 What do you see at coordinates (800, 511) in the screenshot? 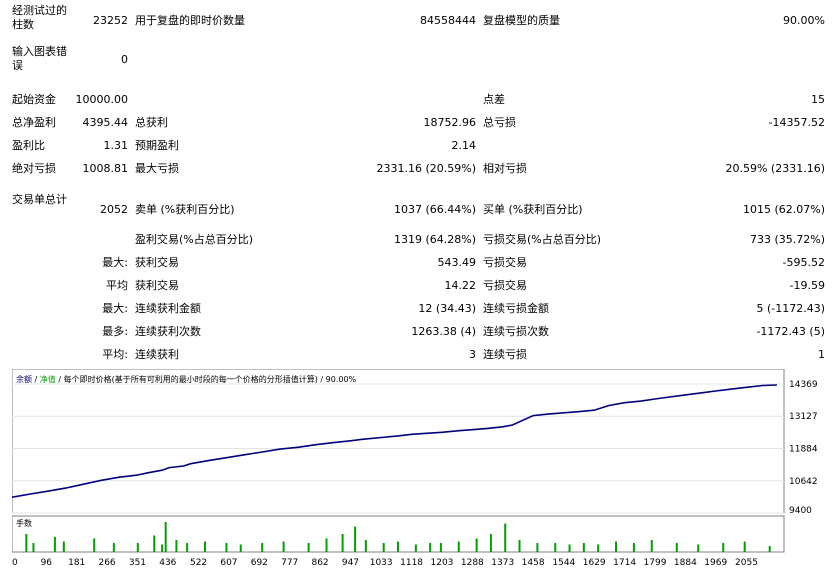
I see `y-tick-label-4: 9400` at bounding box center [800, 511].